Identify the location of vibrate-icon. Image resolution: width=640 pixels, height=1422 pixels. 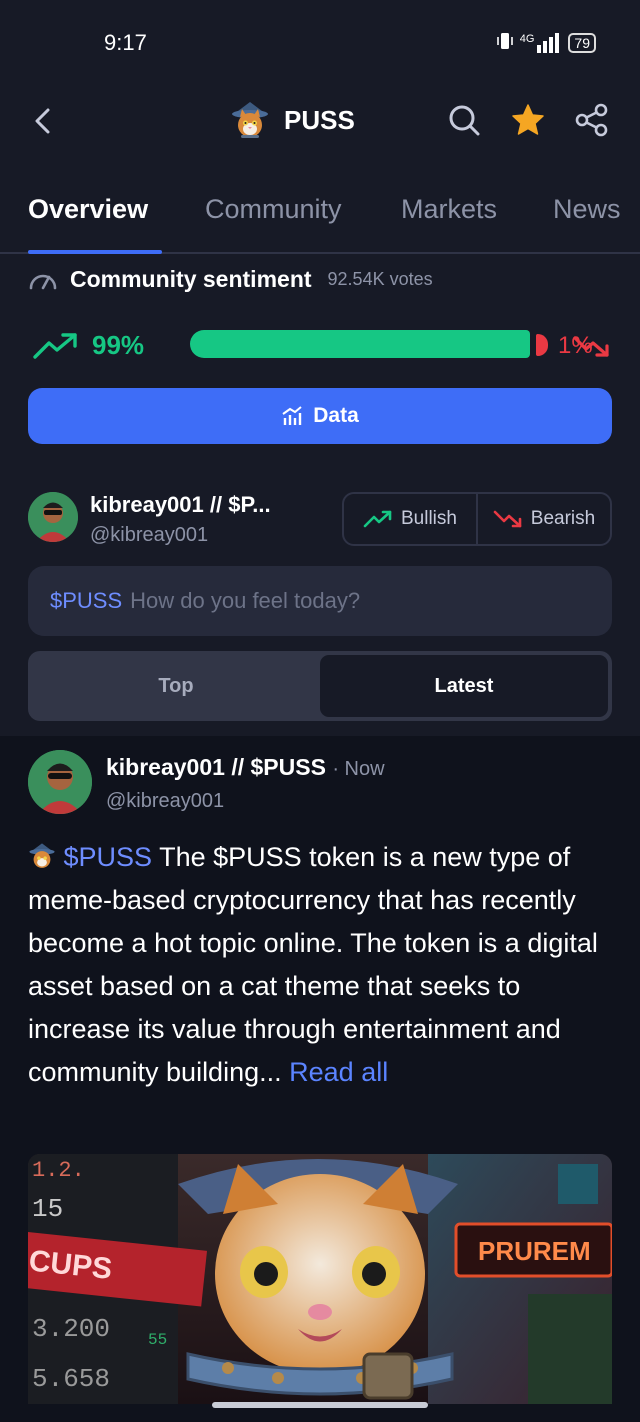
(505, 42).